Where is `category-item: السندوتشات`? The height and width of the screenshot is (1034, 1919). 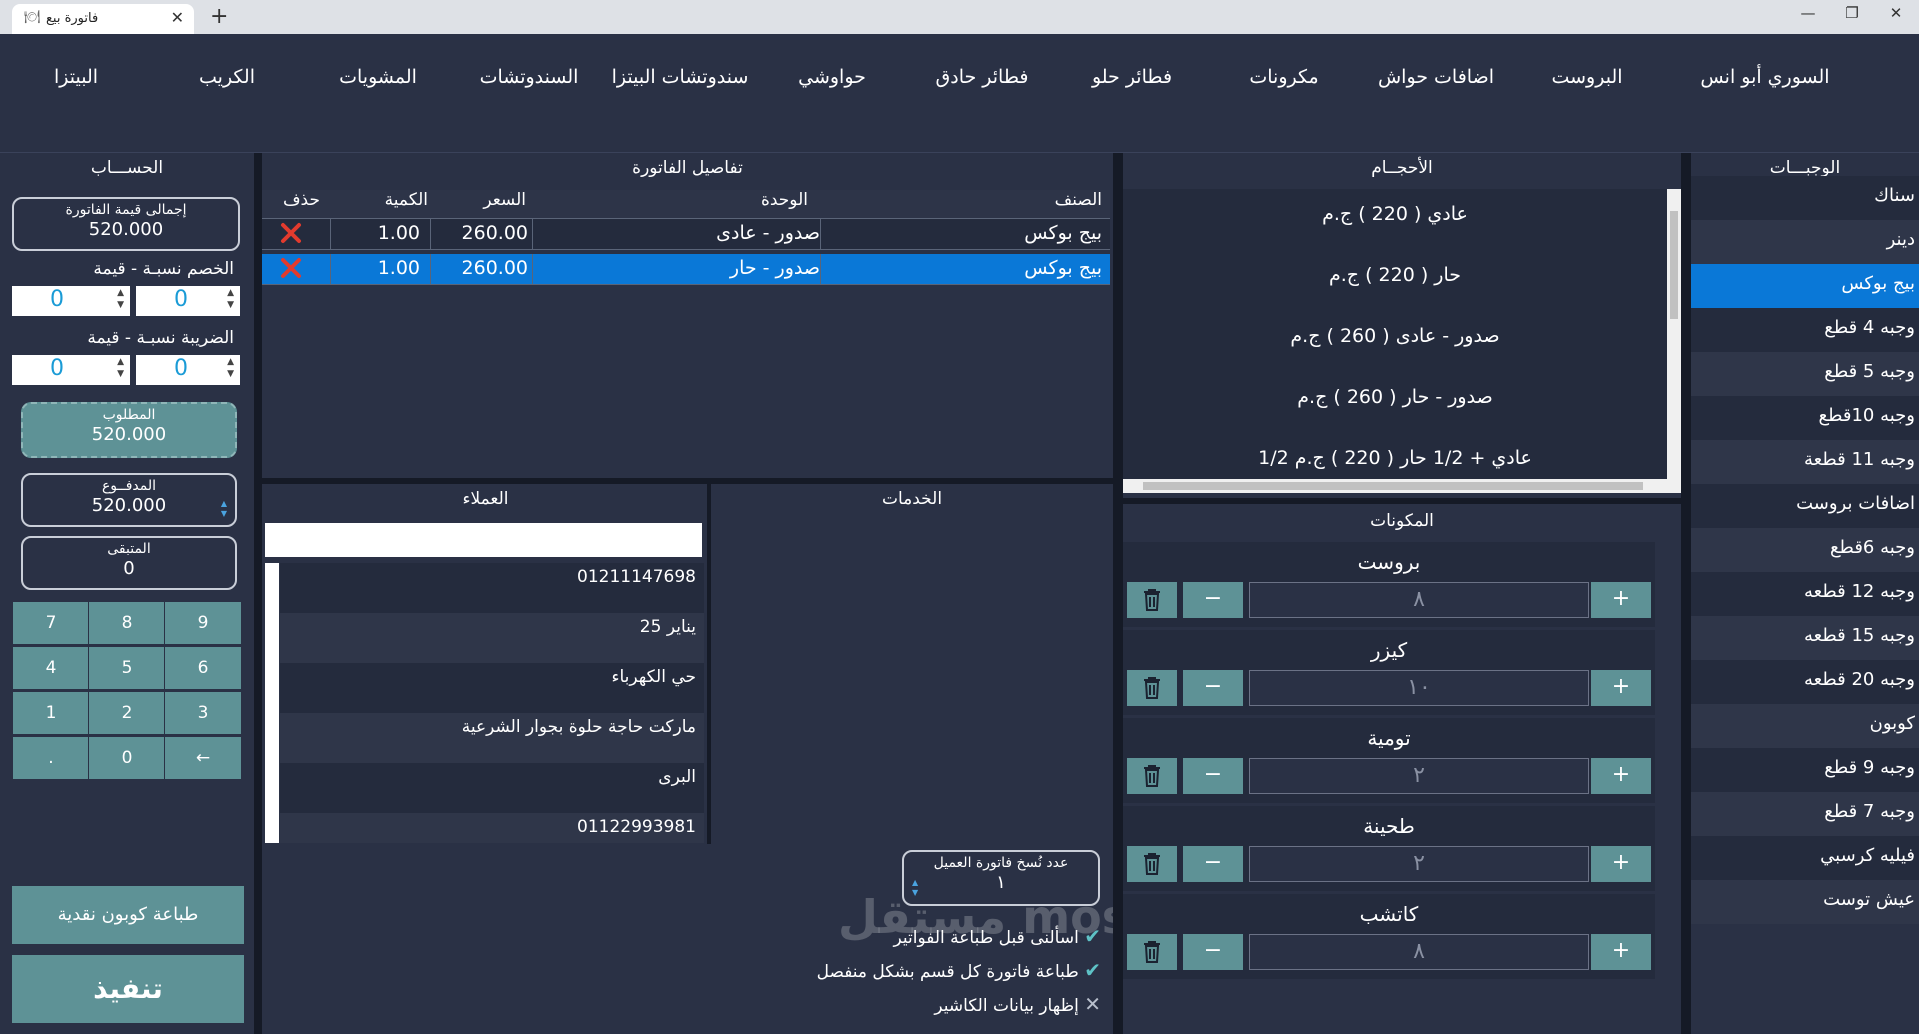
category-item: السندوتشات is located at coordinates (529, 77).